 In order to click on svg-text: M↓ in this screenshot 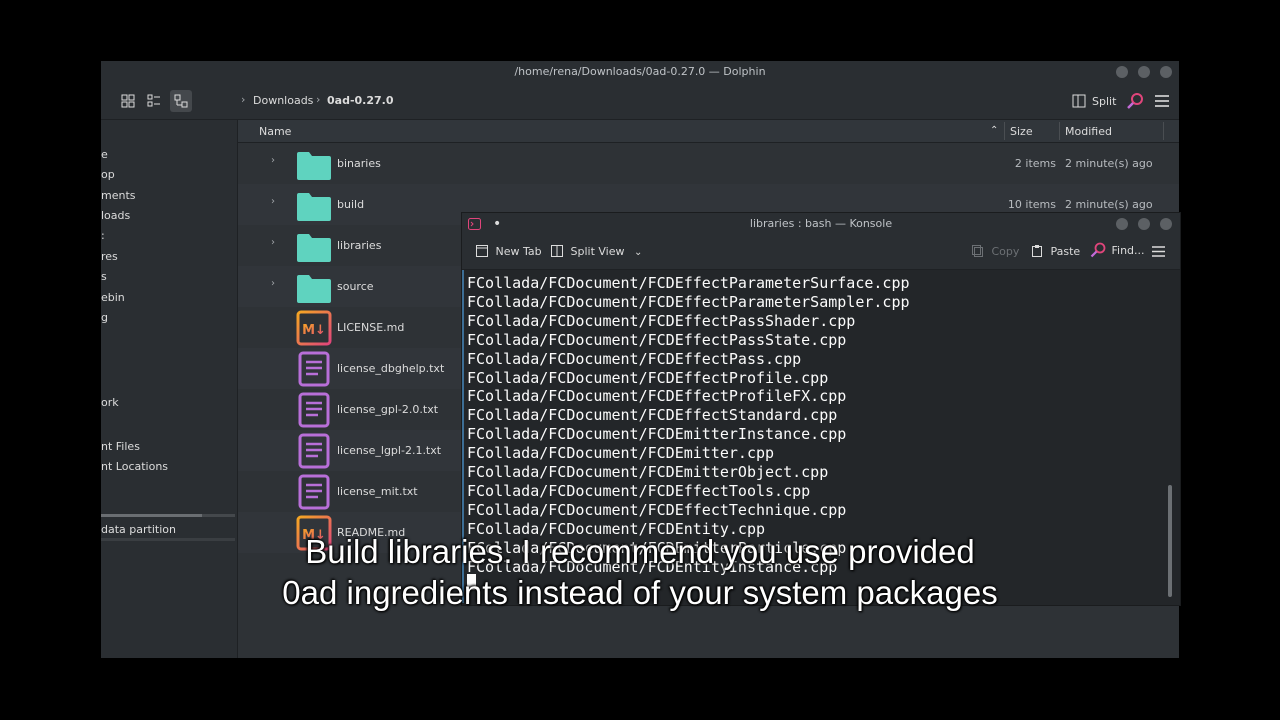, I will do `click(314, 330)`.